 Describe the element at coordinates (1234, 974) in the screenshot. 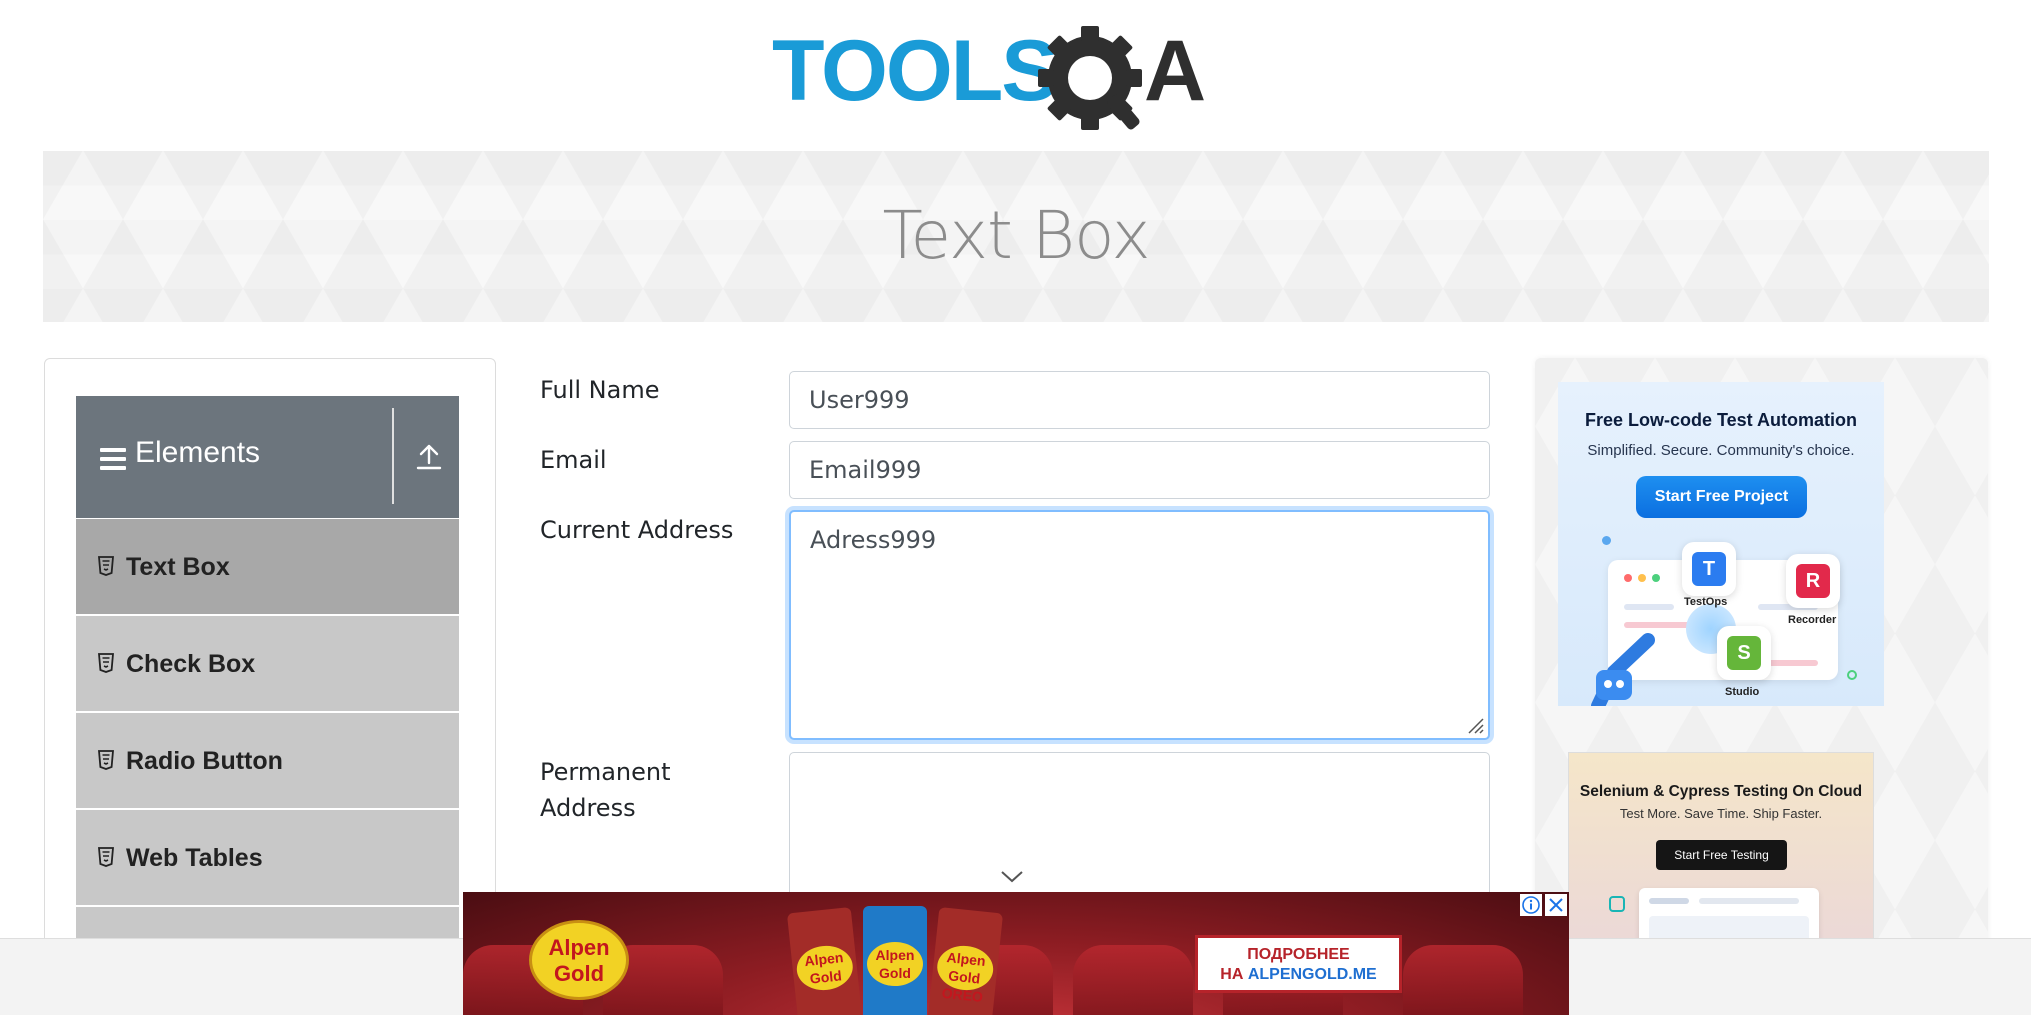

I see `more-button-prefix: НА` at that location.